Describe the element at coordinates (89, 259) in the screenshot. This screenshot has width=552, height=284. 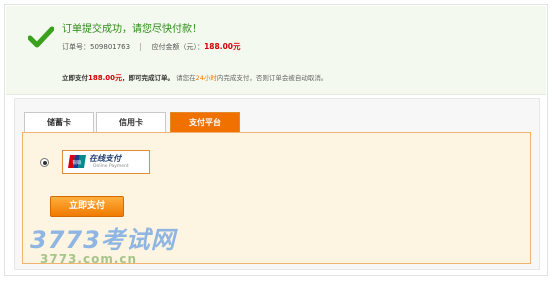
I see `watermark-url: 3773.com.cn` at that location.